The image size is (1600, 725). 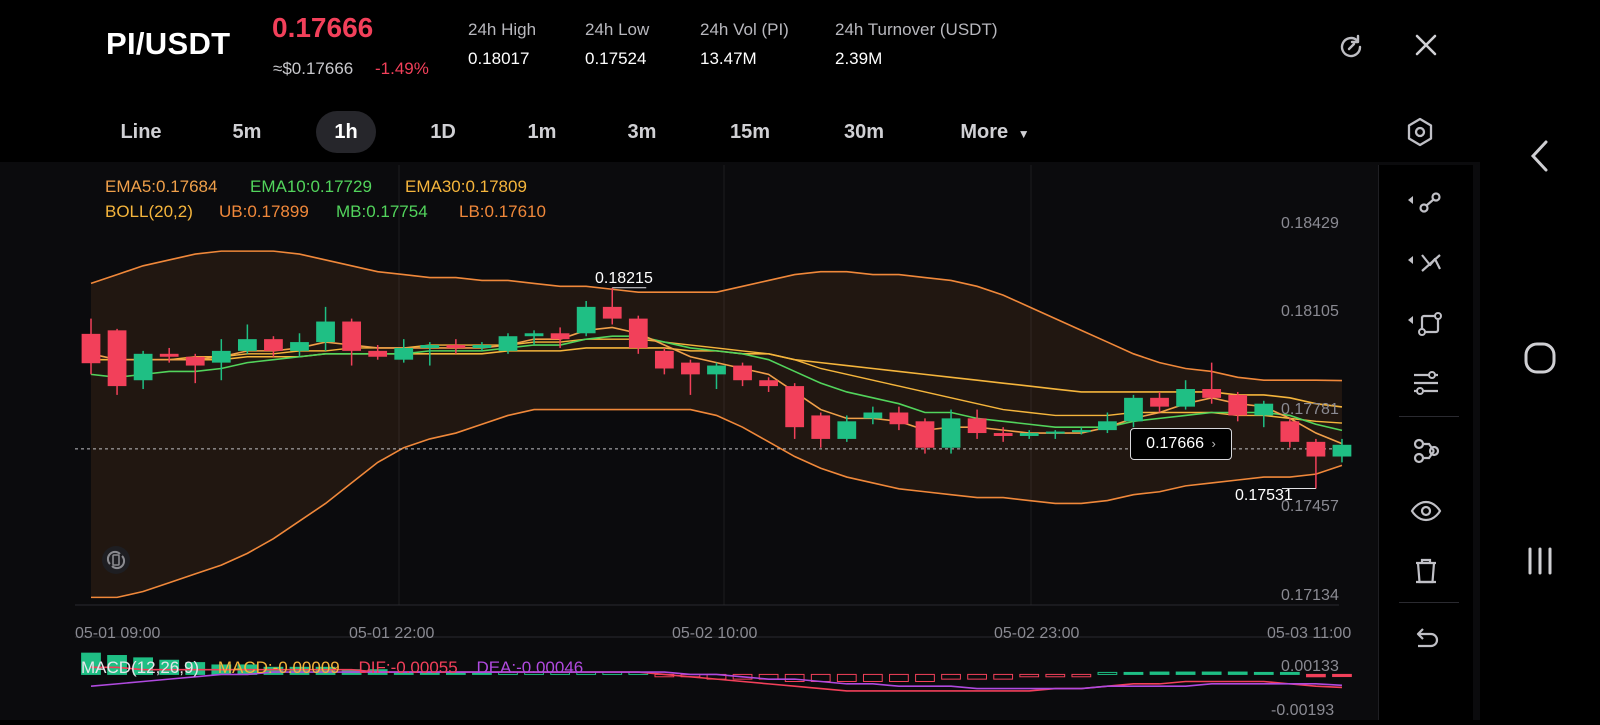 I want to click on time-axis-label: 05-02 10:00, so click(x=715, y=633).